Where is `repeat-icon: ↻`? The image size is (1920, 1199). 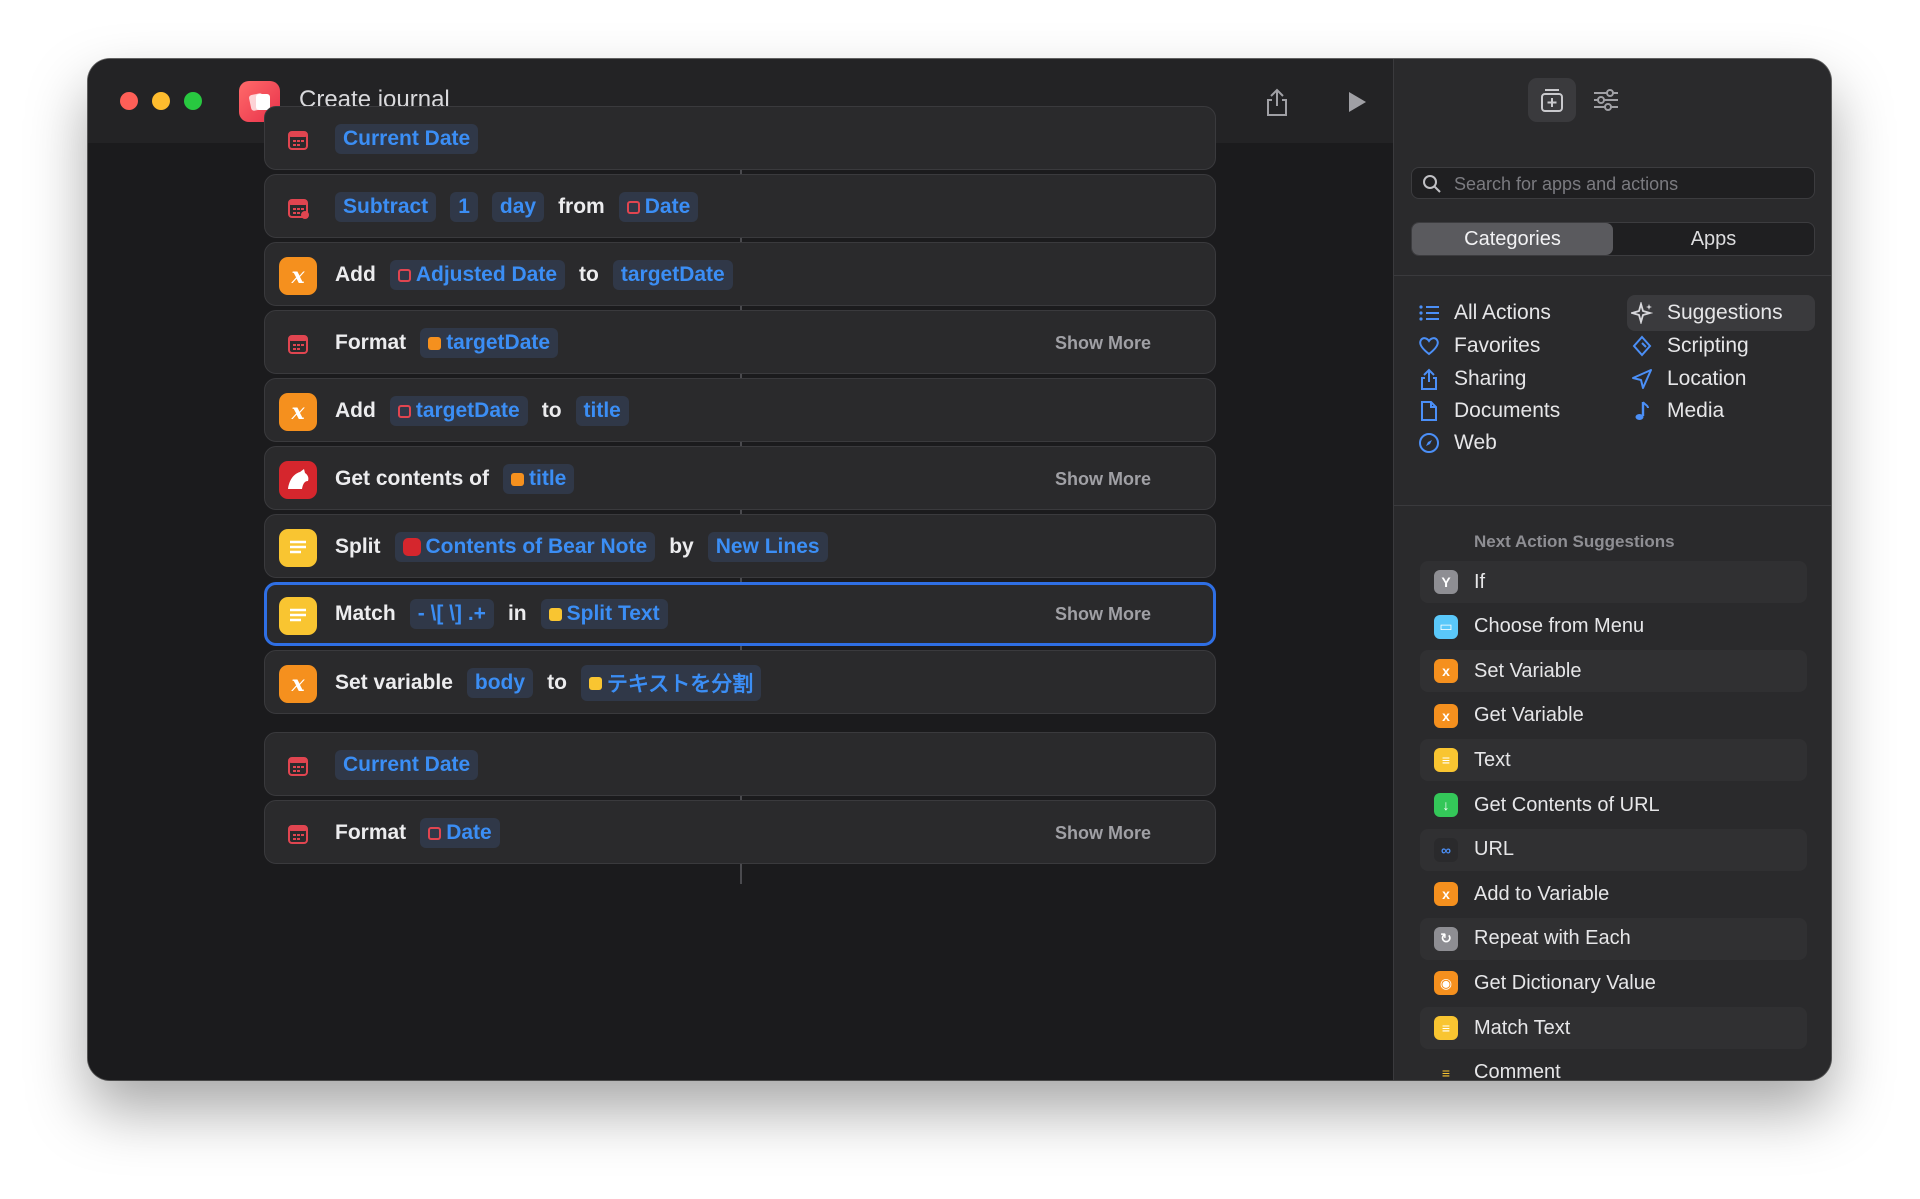
repeat-icon: ↻ is located at coordinates (1446, 938).